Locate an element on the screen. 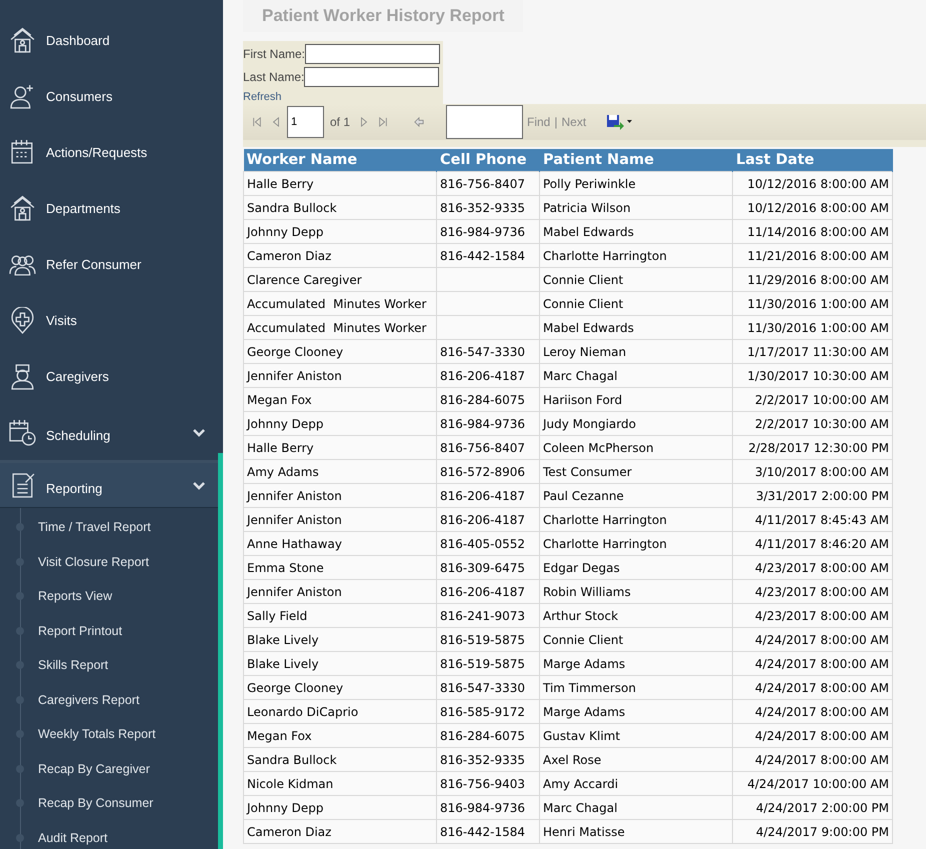 The width and height of the screenshot is (926, 849). table-cell: Paul Cezanne is located at coordinates (636, 496).